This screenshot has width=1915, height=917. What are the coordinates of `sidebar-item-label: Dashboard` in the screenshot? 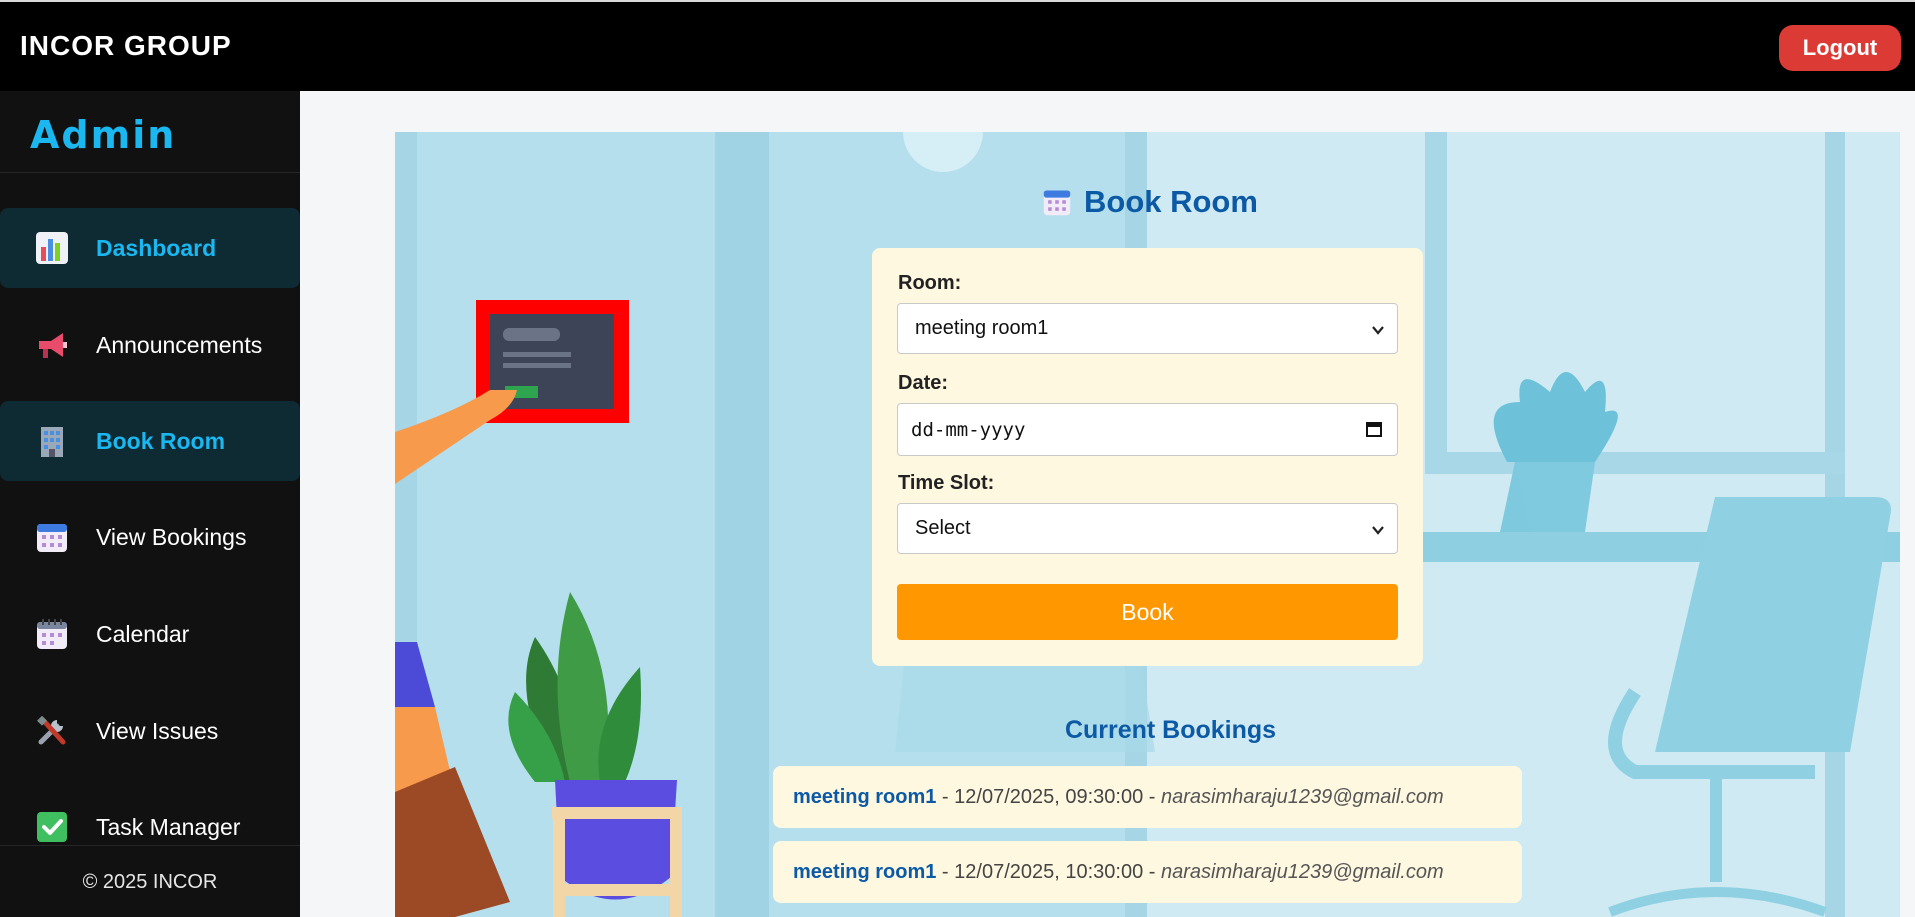 It's located at (156, 247).